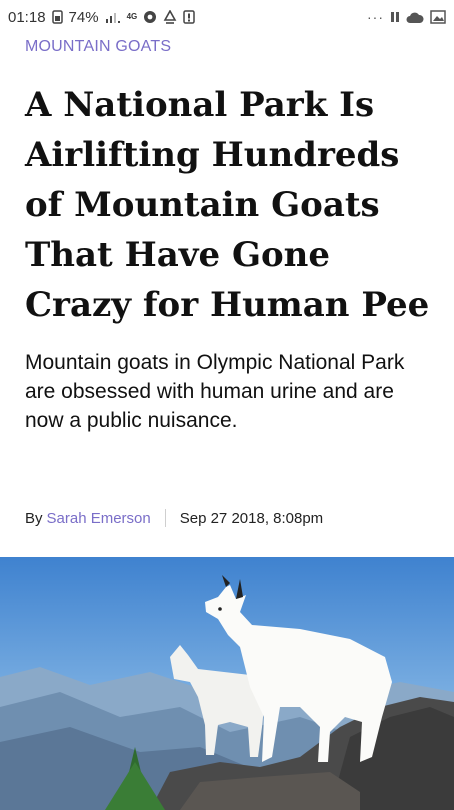 The width and height of the screenshot is (454, 810). What do you see at coordinates (189, 17) in the screenshot?
I see `alert-icon` at bounding box center [189, 17].